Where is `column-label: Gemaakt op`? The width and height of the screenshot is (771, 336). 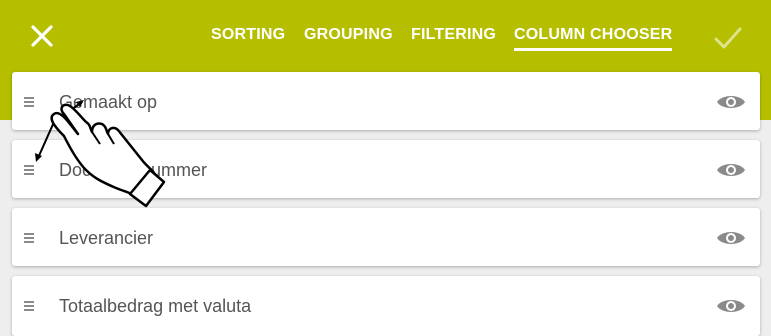 column-label: Gemaakt op is located at coordinates (108, 102).